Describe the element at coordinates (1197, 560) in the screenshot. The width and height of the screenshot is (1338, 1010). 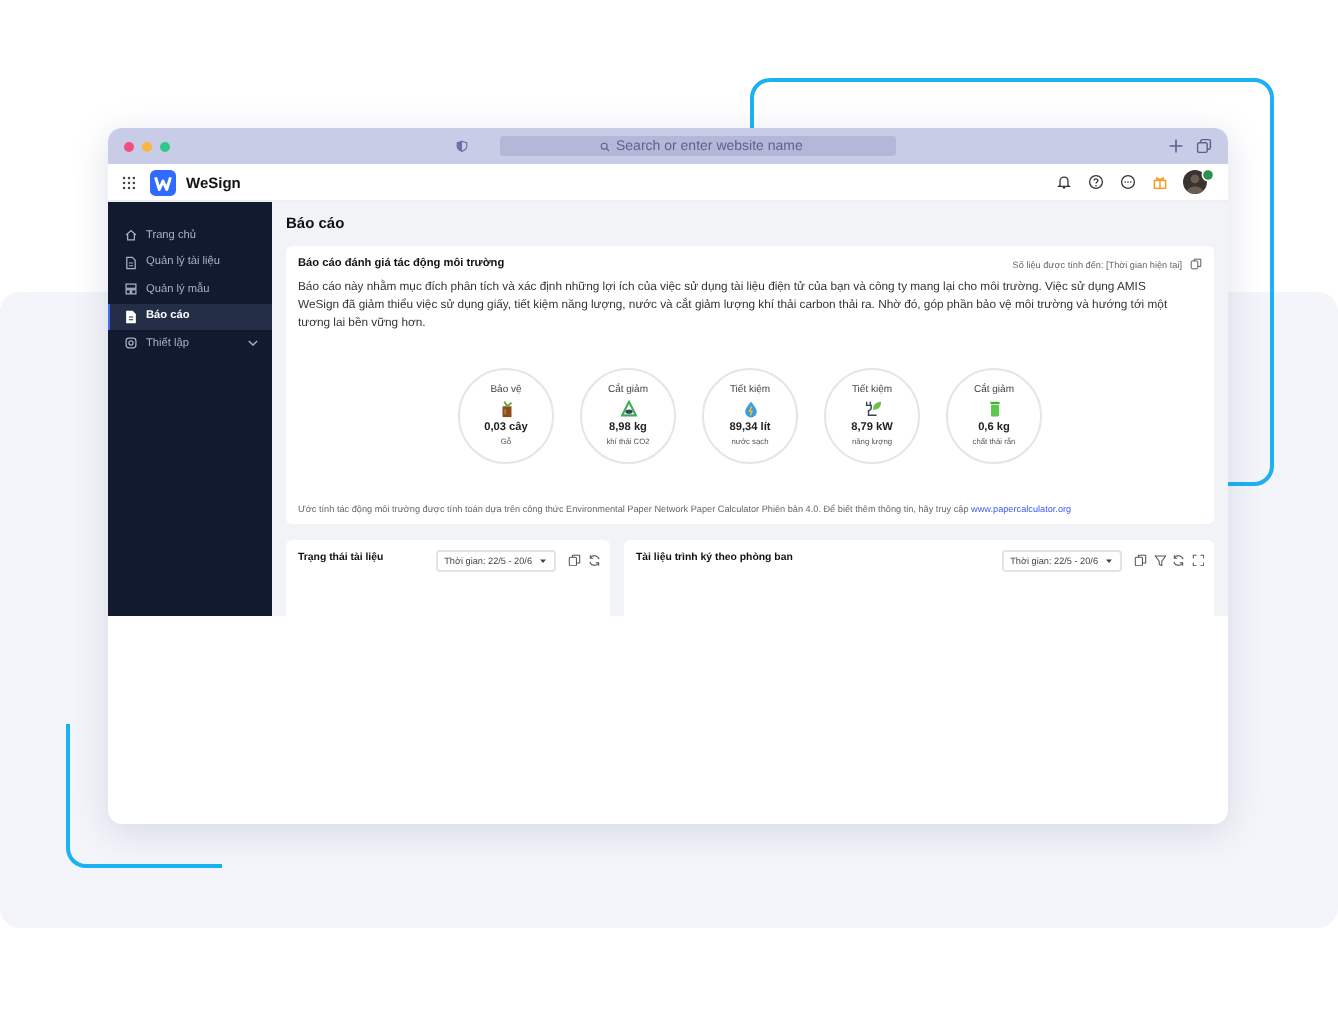
I see `expand-icon` at that location.